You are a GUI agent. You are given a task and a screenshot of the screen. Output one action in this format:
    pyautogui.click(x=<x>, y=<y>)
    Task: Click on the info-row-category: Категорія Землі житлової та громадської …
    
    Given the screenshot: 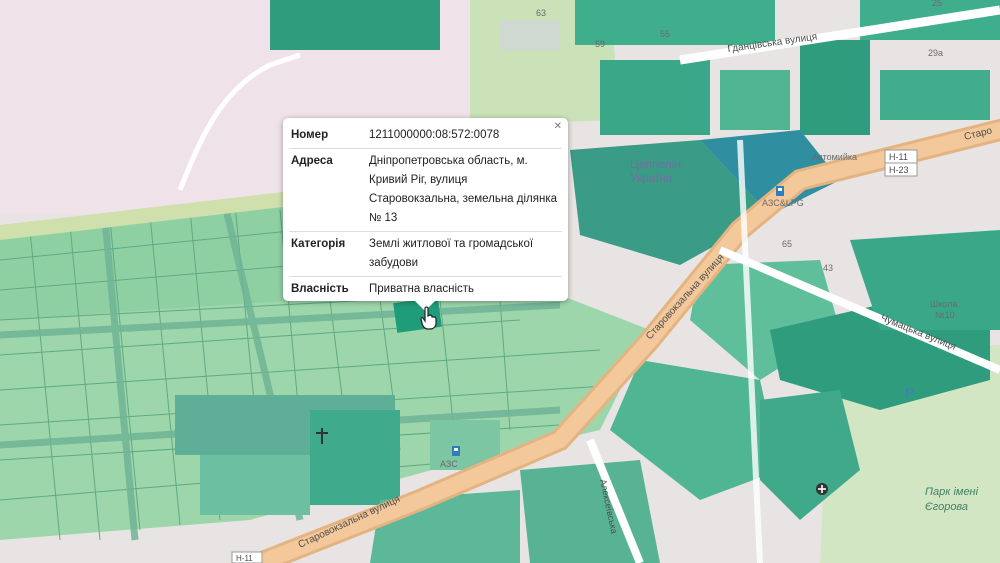 What is the action you would take?
    pyautogui.click(x=425, y=254)
    